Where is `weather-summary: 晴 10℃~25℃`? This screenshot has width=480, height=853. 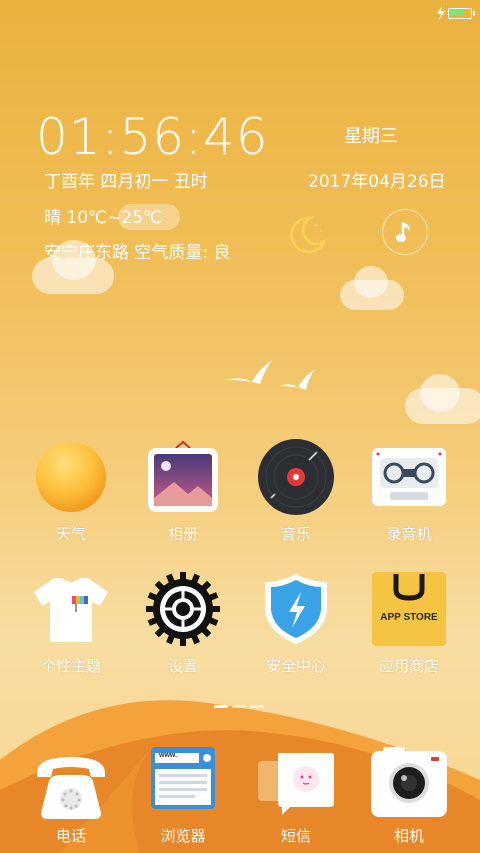 weather-summary: 晴 10℃~25℃ is located at coordinates (103, 218).